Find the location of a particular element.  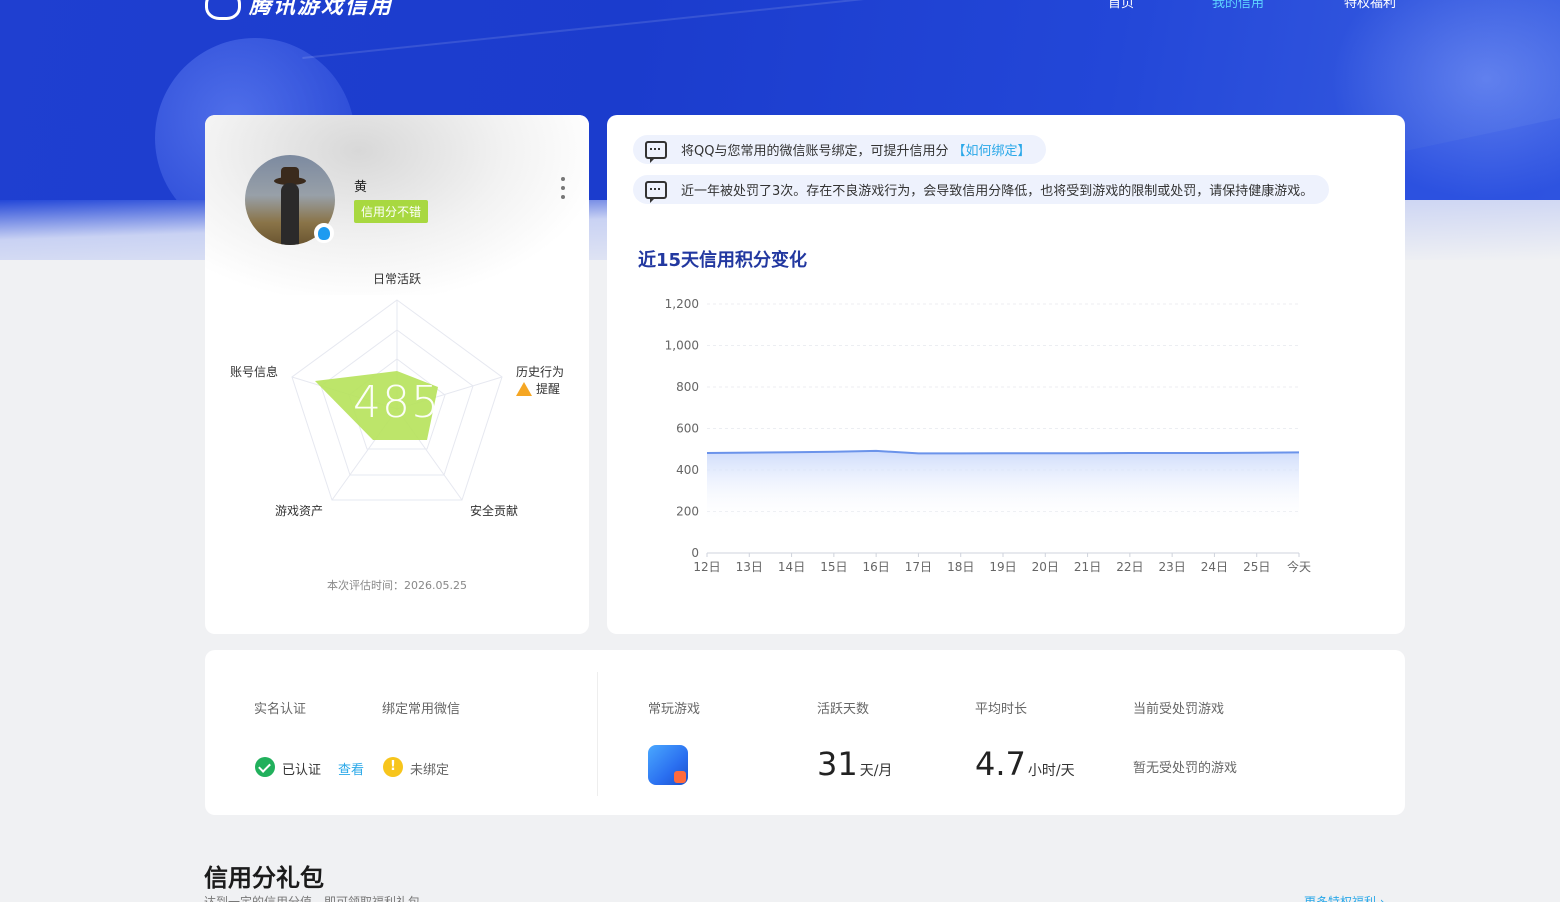

x-tick-label: 14日 is located at coordinates (791, 567).